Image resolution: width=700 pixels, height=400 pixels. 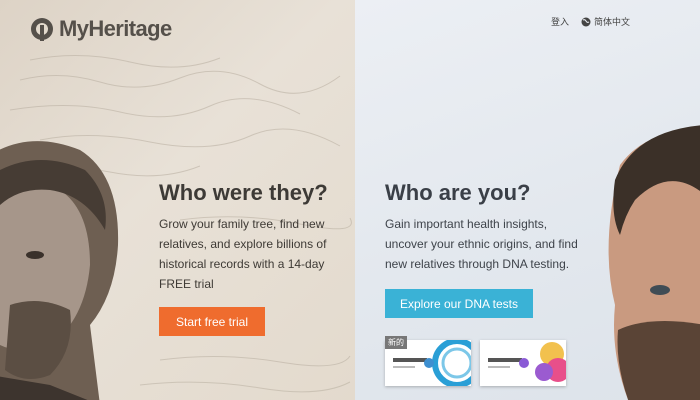 What do you see at coordinates (243, 192) in the screenshot?
I see `left-heading: Who were they?` at bounding box center [243, 192].